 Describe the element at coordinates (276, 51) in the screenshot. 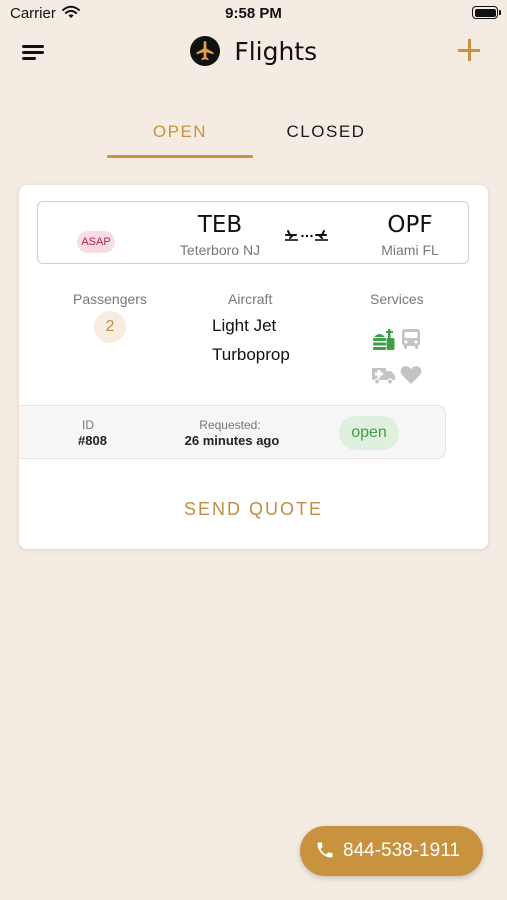

I see `page-title: Flights` at that location.